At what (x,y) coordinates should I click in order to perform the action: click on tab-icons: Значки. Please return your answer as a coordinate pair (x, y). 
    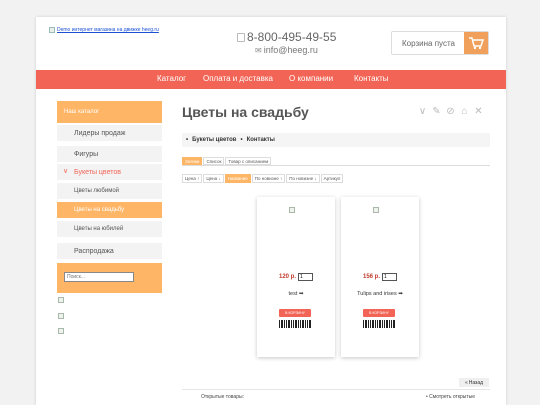
    Looking at the image, I should click on (192, 161).